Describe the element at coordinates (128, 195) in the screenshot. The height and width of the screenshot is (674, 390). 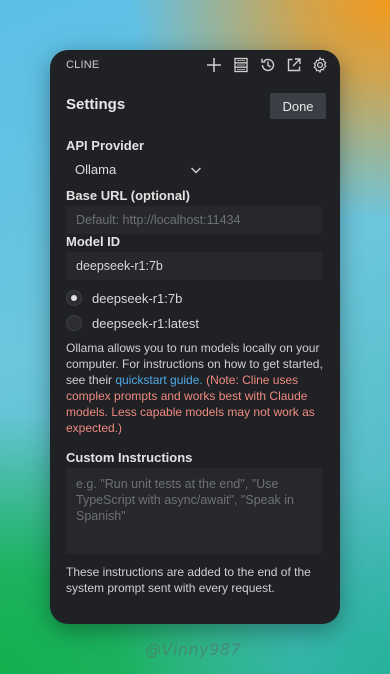
I see `base-url-label: Base URL (optional)` at that location.